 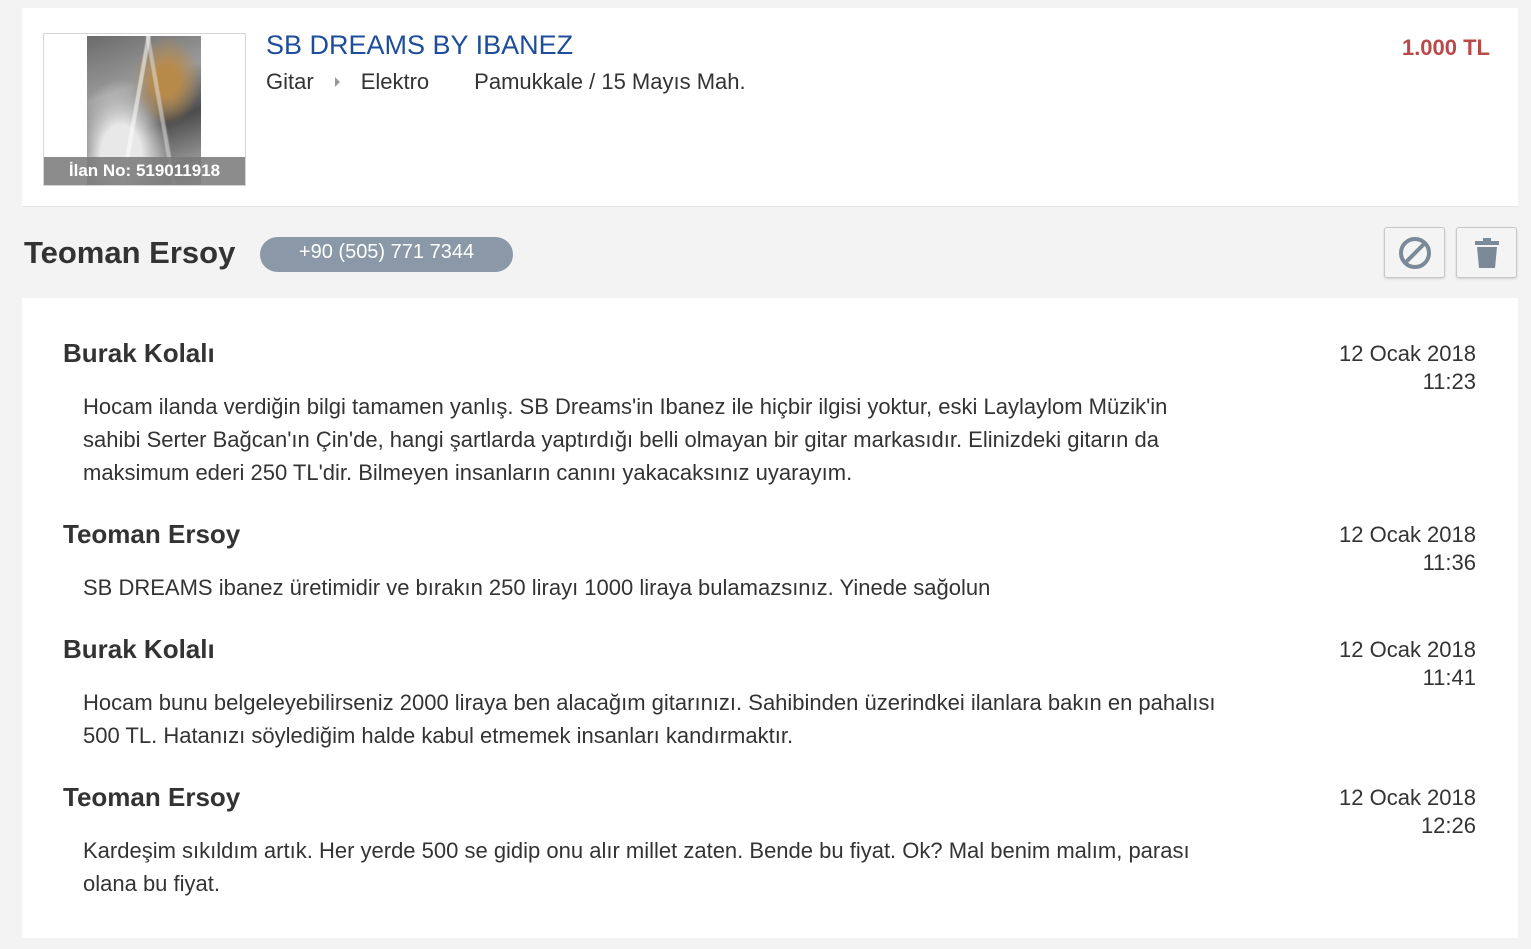 I want to click on message-time: 11:36, so click(x=1449, y=562).